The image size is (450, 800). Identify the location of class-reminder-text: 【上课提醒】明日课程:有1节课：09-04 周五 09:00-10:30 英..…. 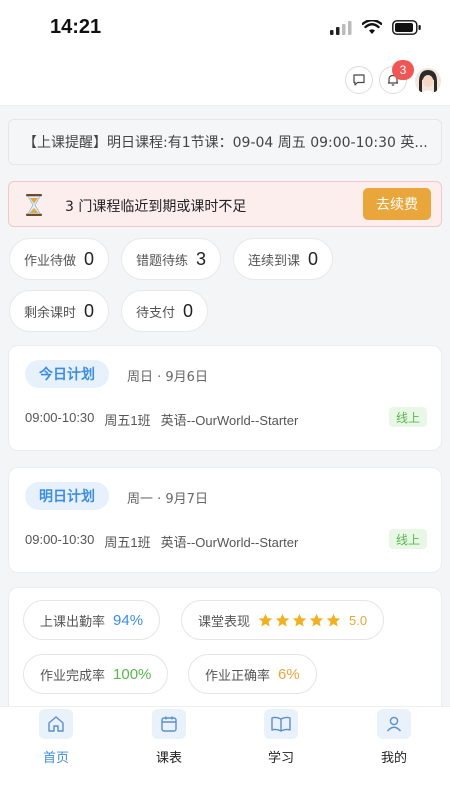
(225, 143).